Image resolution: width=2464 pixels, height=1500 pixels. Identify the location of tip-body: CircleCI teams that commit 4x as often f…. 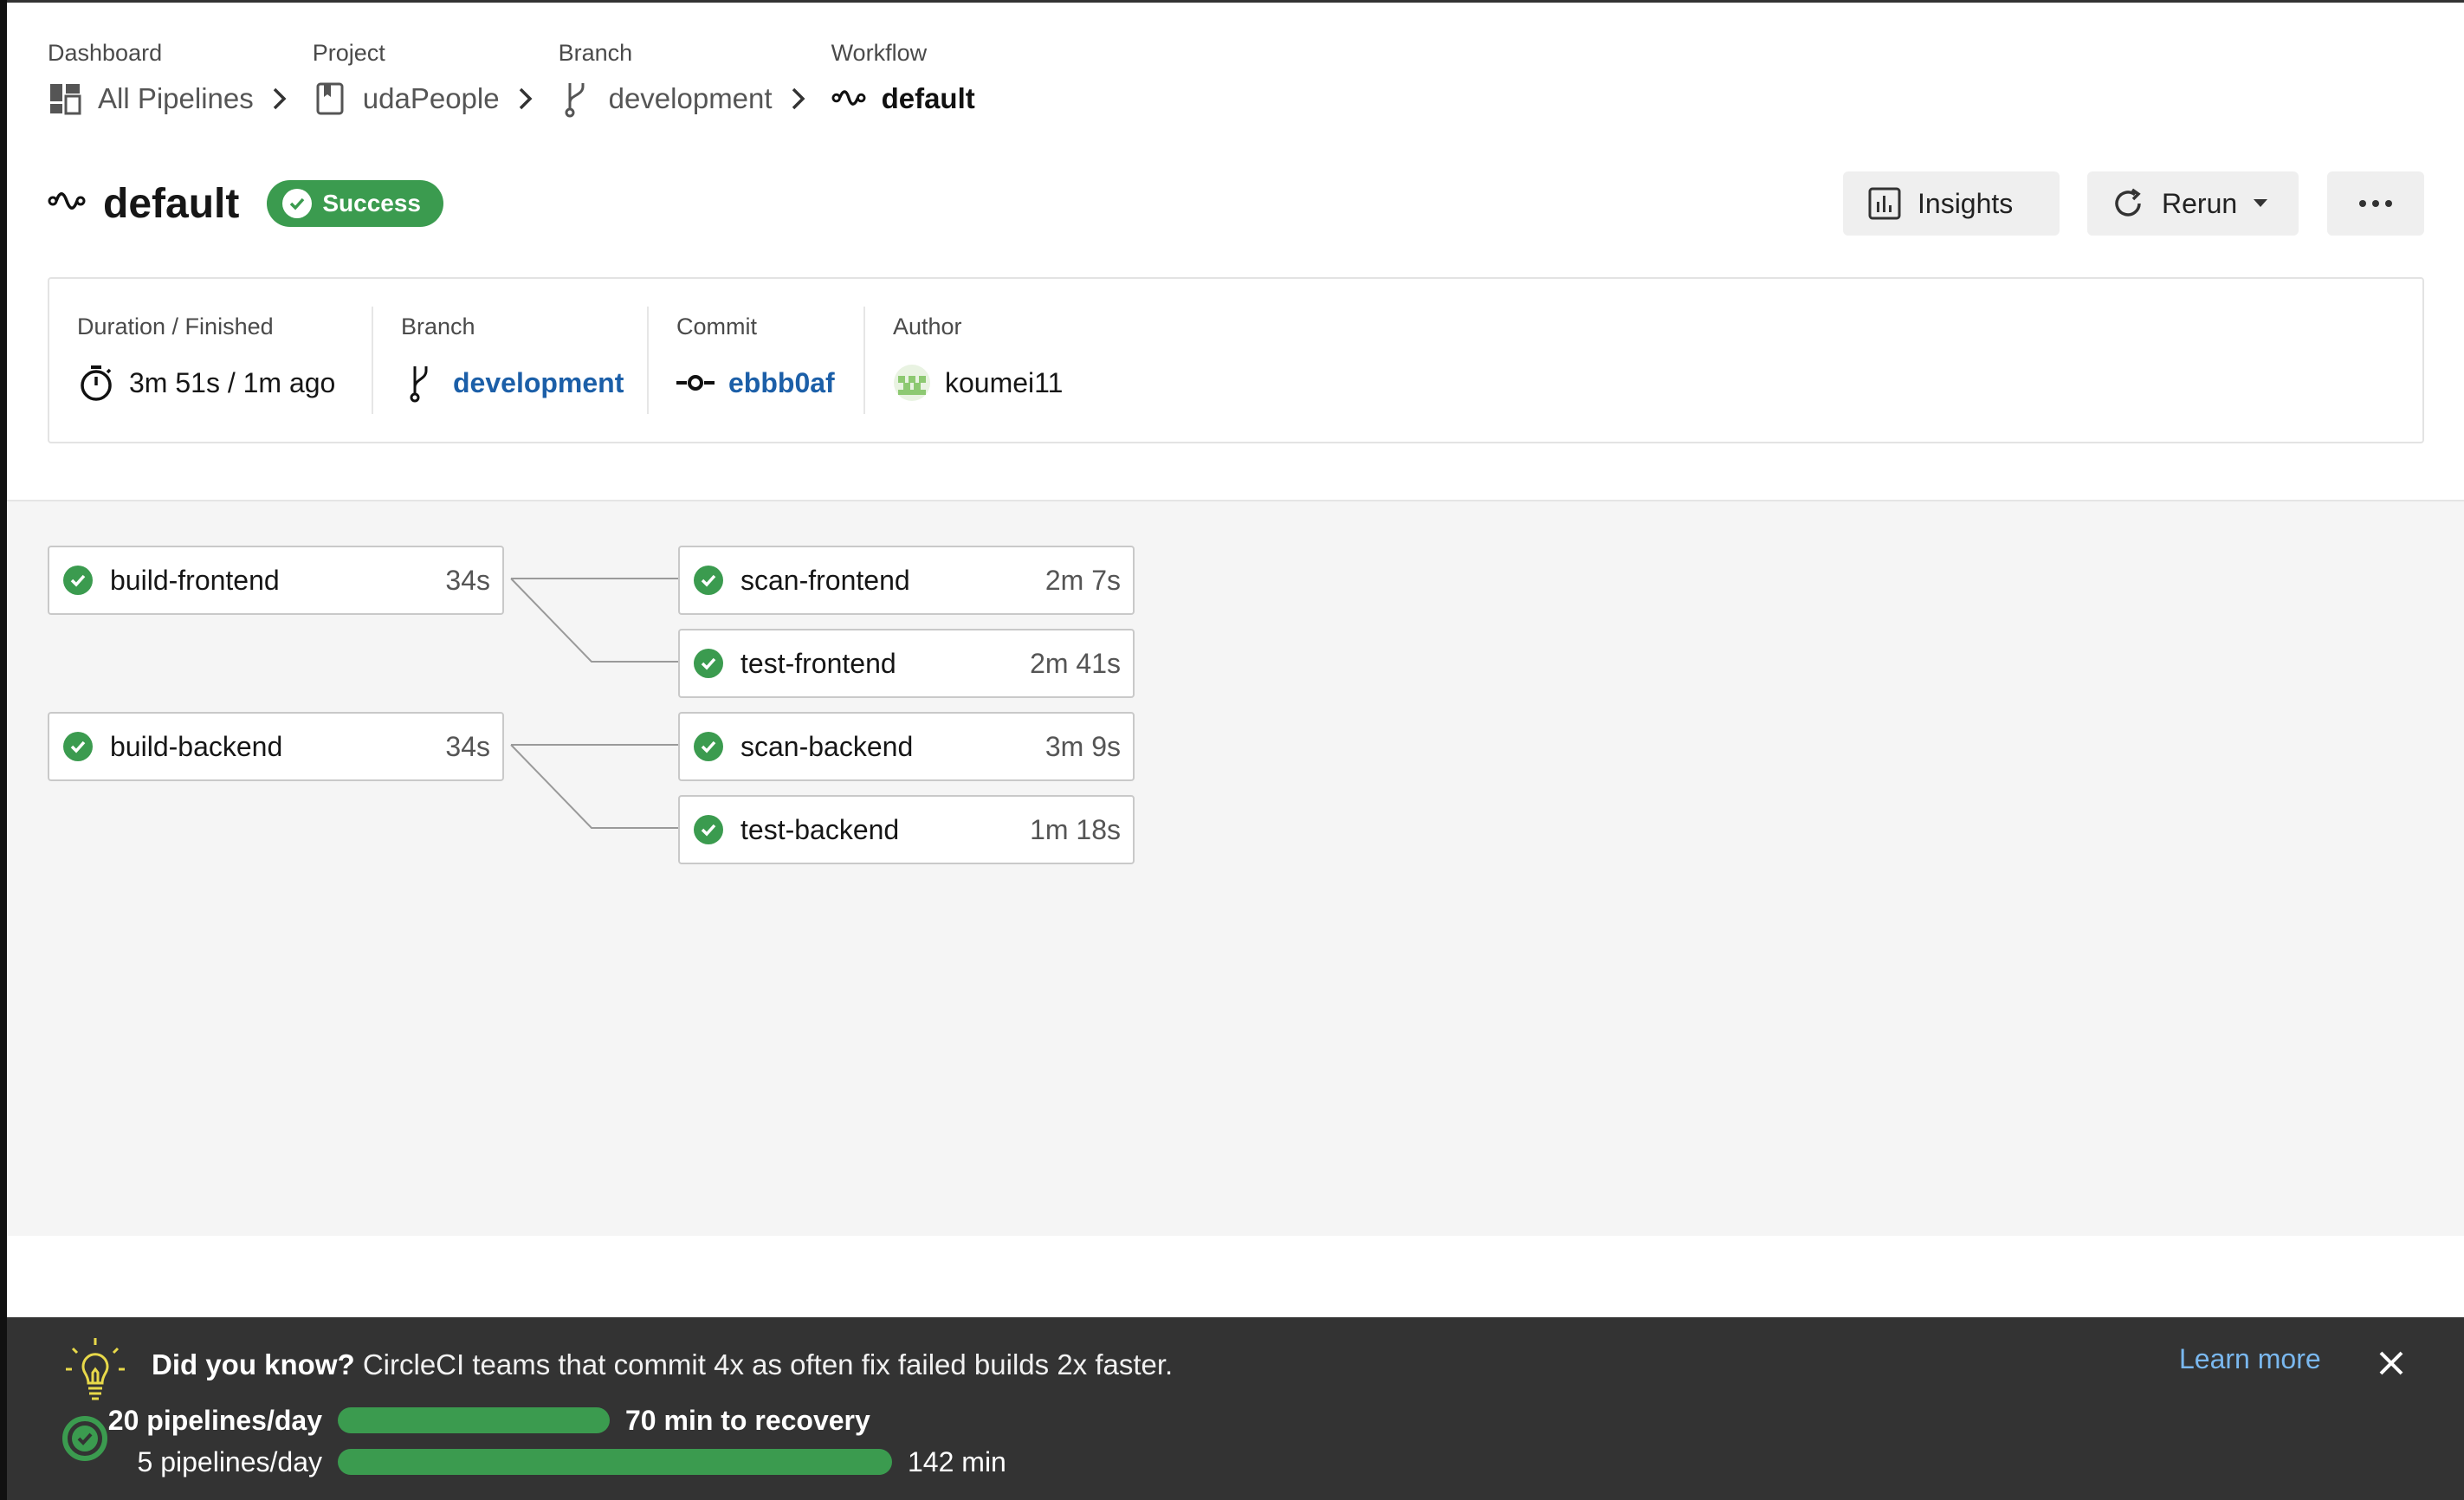
(764, 1364).